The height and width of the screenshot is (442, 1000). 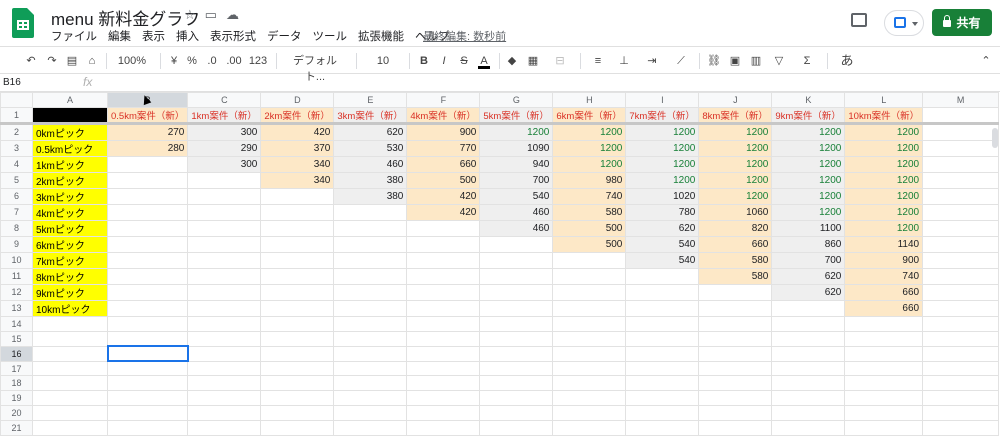 What do you see at coordinates (735, 228) in the screenshot?
I see `grid-cell: 820` at bounding box center [735, 228].